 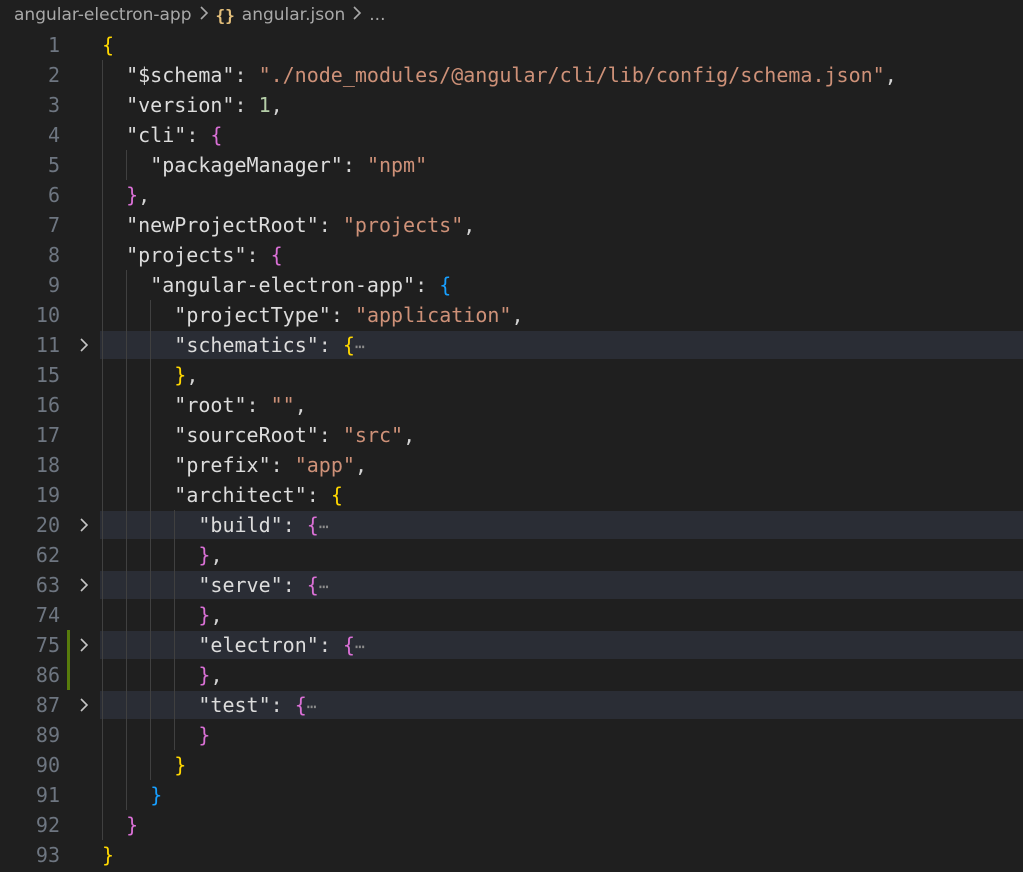 I want to click on code-text: "prefix": "app",, so click(x=270, y=465).